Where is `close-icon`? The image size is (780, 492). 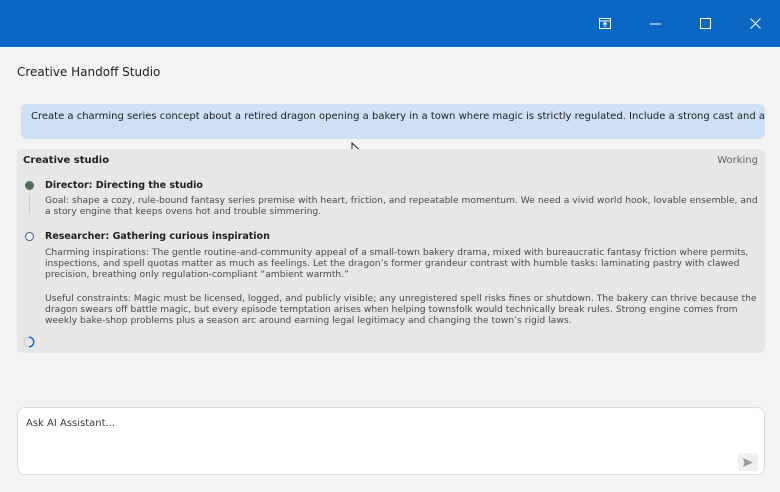
close-icon is located at coordinates (755, 23).